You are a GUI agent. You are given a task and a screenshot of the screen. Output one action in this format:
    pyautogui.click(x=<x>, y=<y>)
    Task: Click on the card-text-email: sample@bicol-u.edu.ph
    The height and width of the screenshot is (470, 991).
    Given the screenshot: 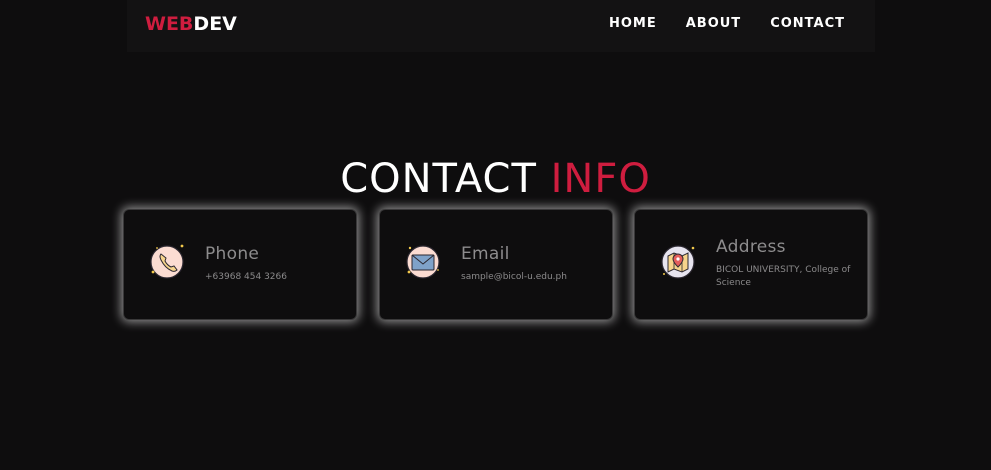 What is the action you would take?
    pyautogui.click(x=514, y=277)
    